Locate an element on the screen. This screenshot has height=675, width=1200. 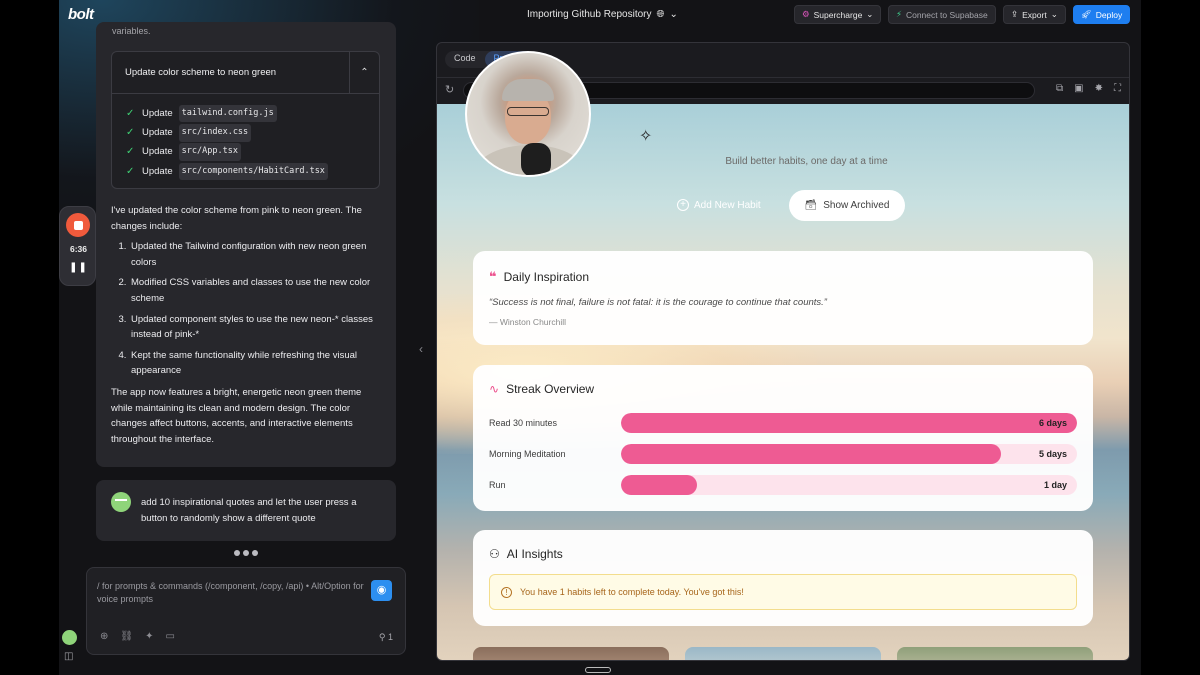
chevron-up-icon: ⌃ is located at coordinates (364, 73).